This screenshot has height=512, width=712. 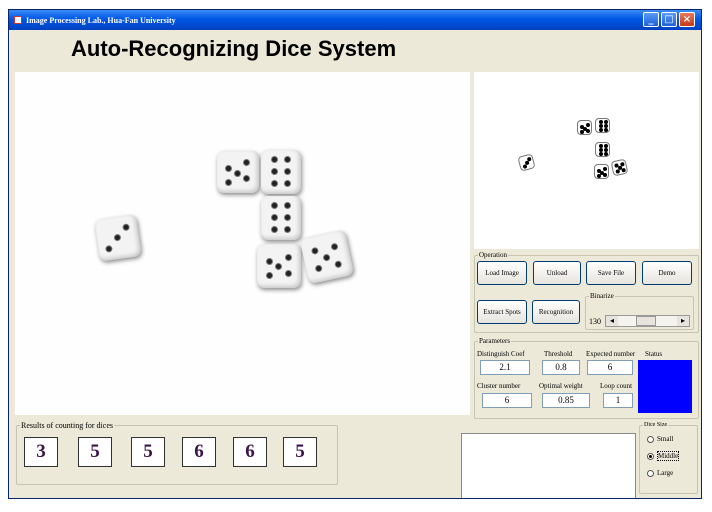 What do you see at coordinates (501, 354) in the screenshot?
I see `distinguish-coef-label: Distinguish Coef` at bounding box center [501, 354].